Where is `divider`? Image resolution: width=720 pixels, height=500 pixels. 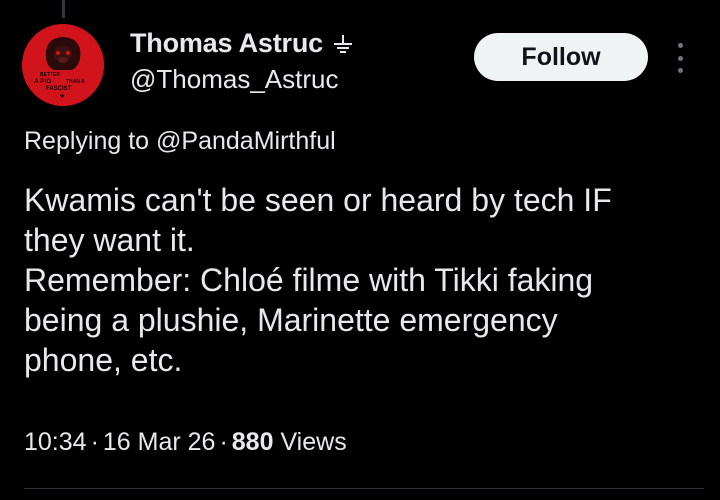 divider is located at coordinates (364, 488).